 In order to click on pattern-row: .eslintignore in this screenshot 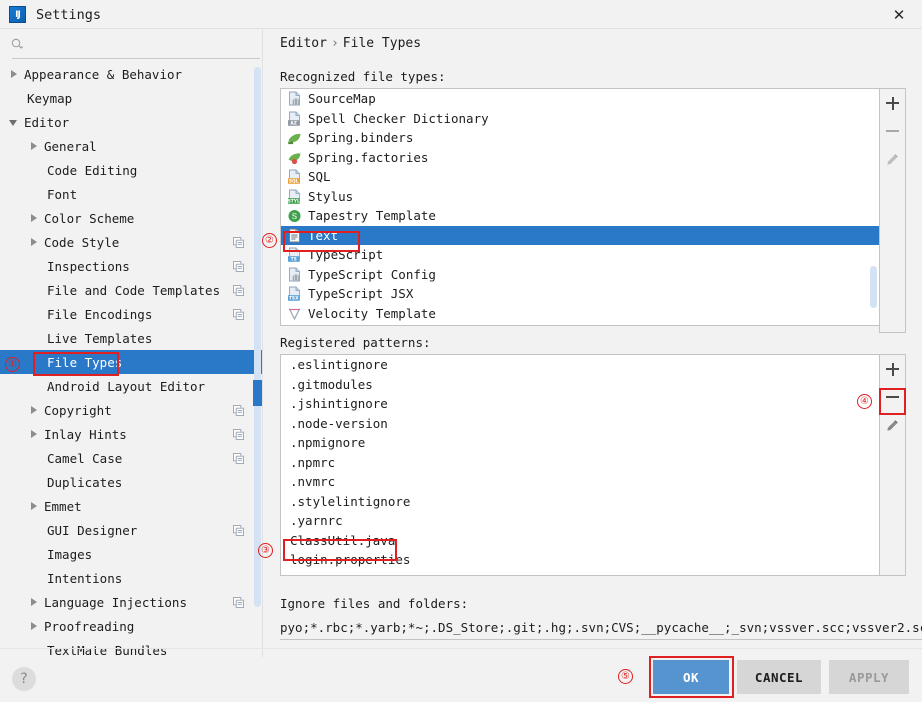, I will do `click(580, 365)`.